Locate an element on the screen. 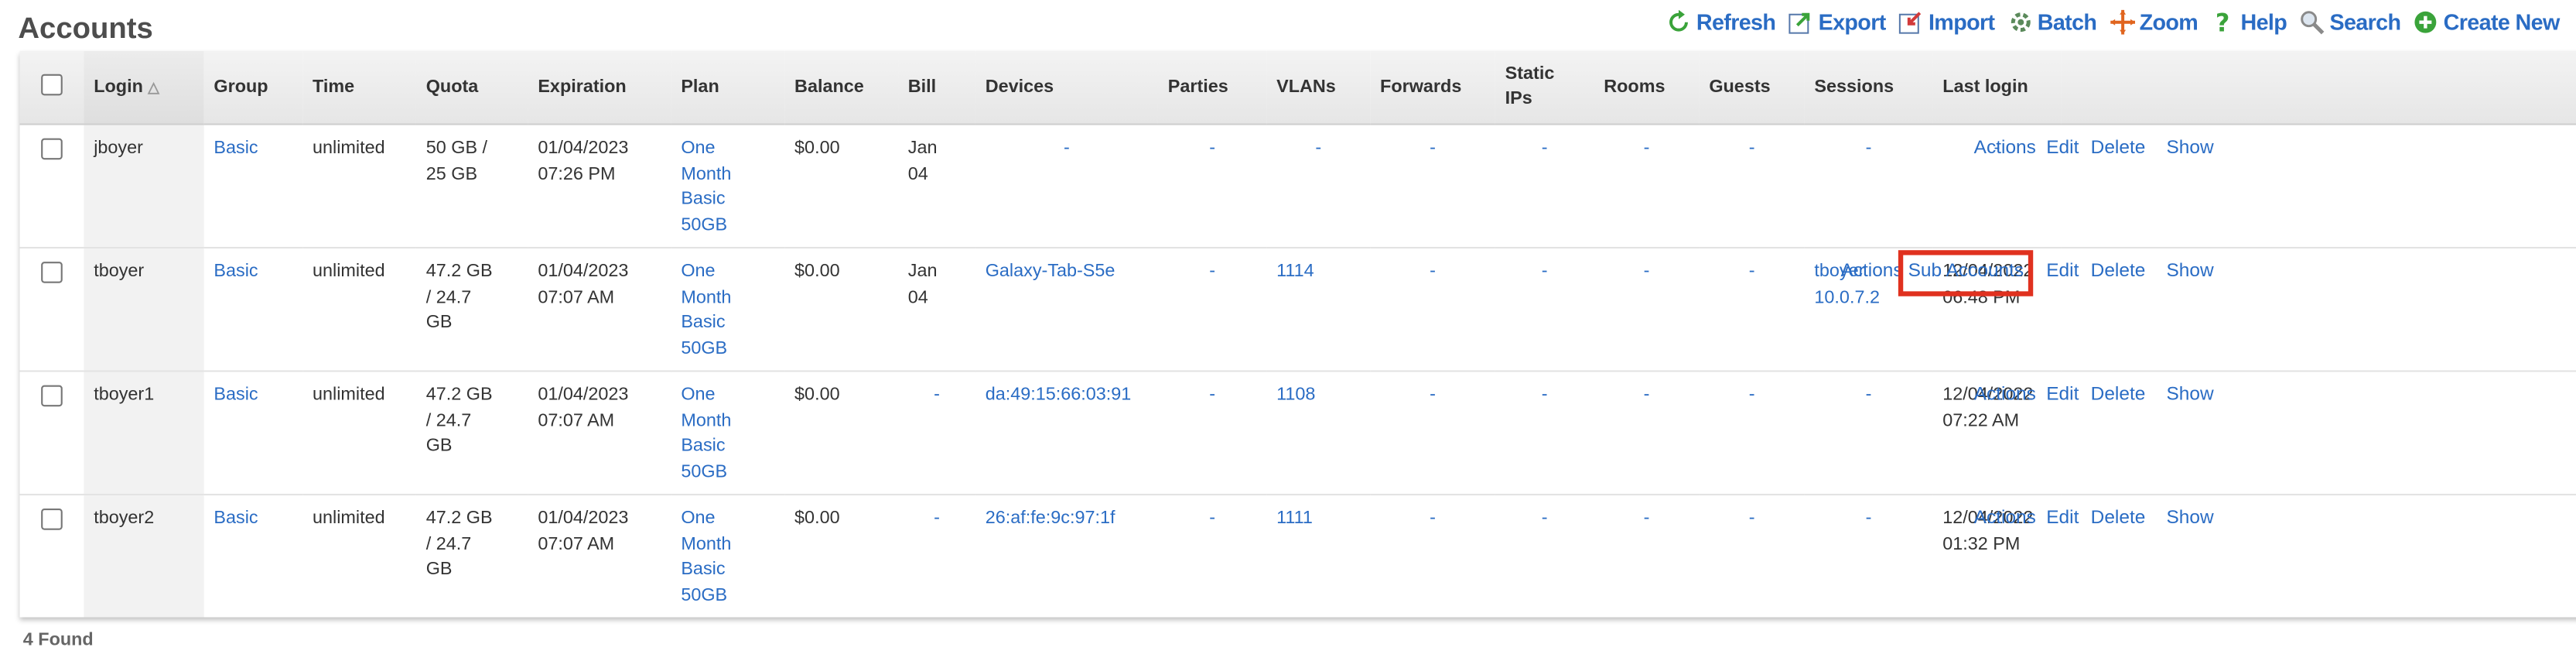  vlans-link: 1108 is located at coordinates (1295, 395).